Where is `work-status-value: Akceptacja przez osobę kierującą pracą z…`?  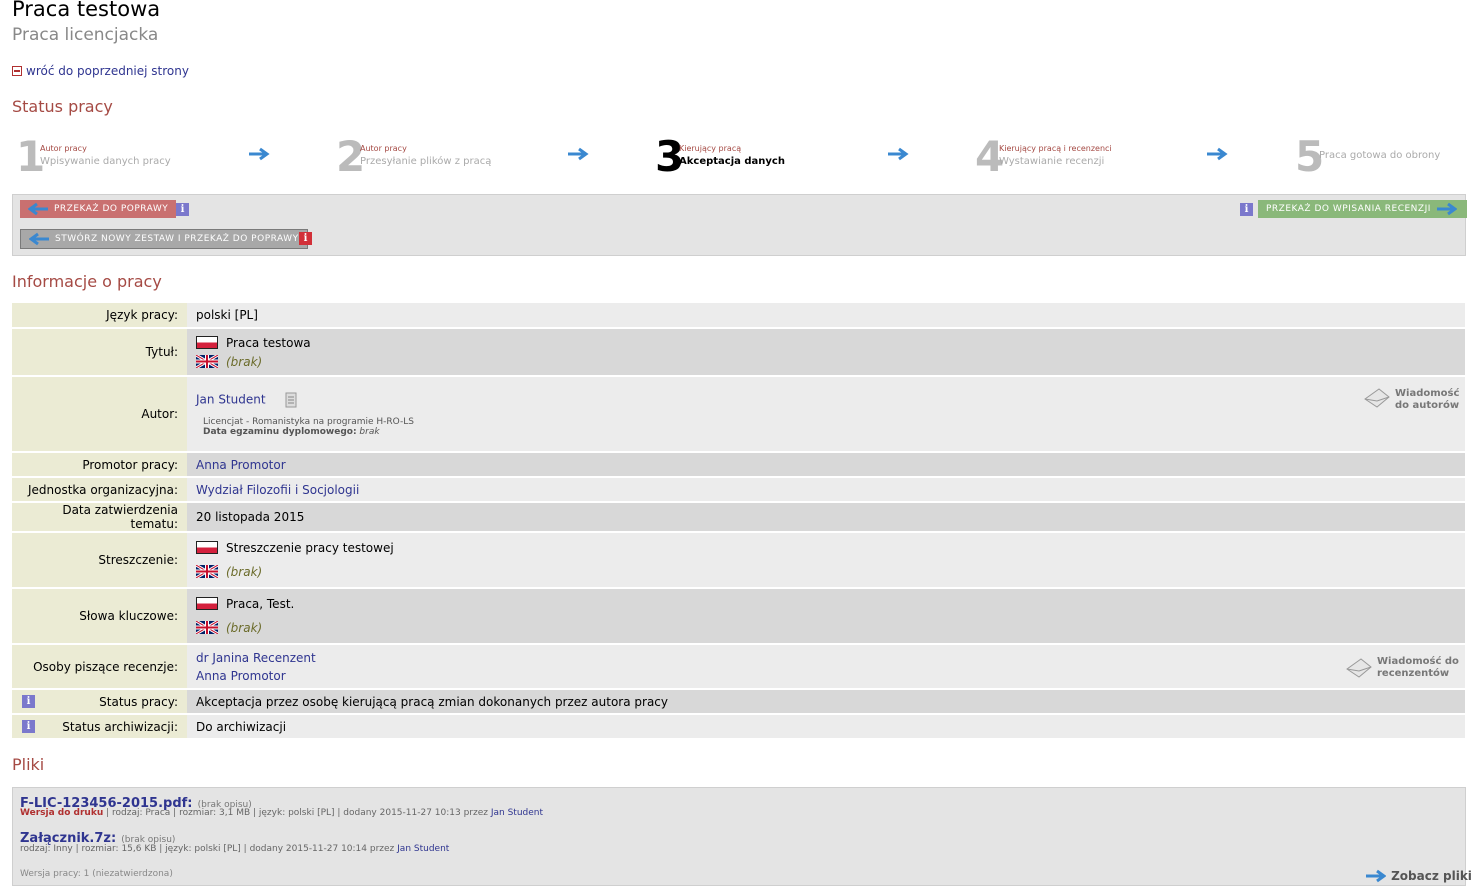 work-status-value: Akceptacja przez osobę kierującą pracą z… is located at coordinates (826, 702).